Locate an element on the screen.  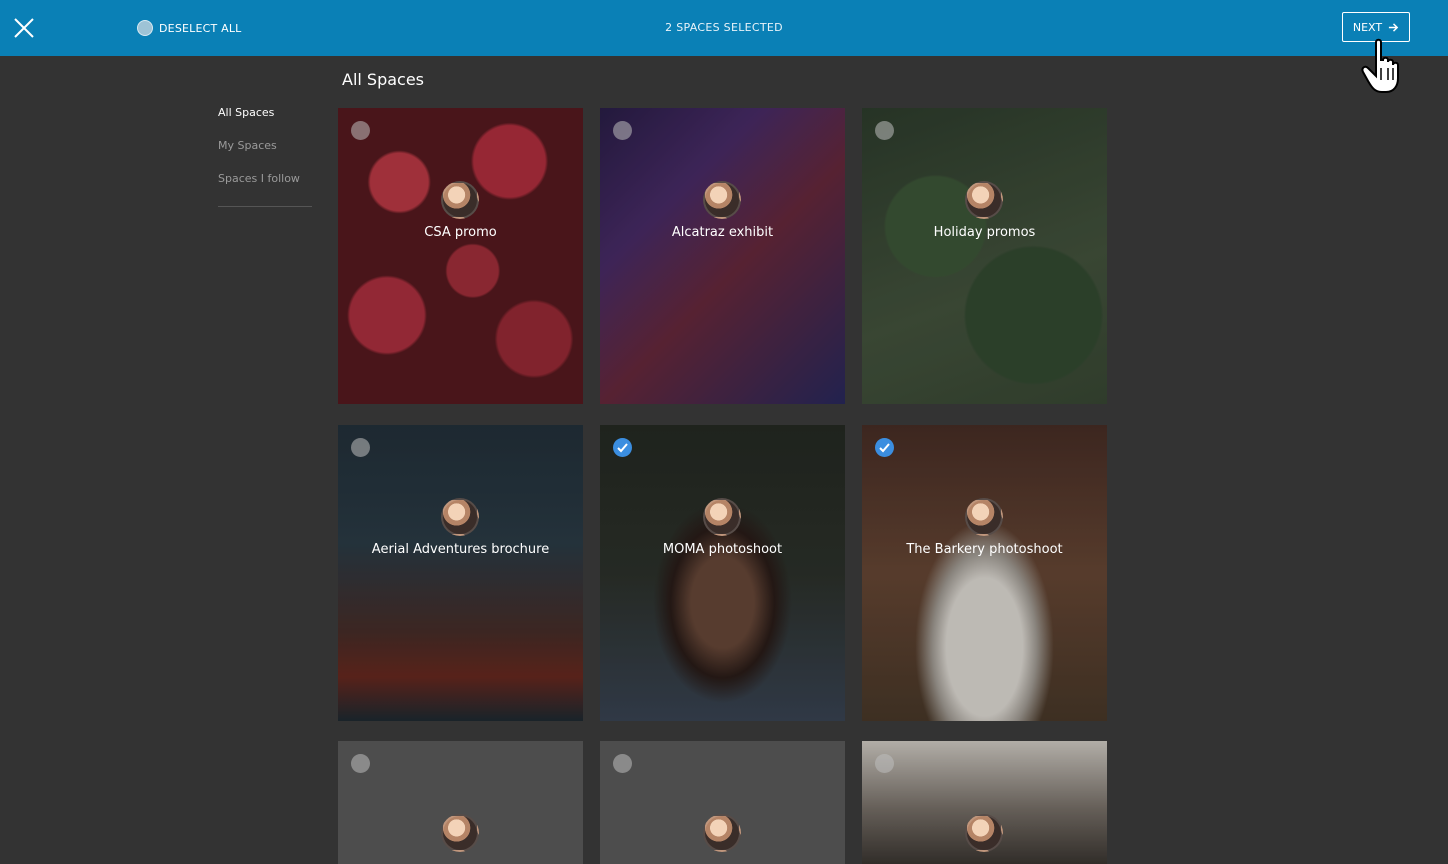
selected-count: 2 SPACES SELECTED is located at coordinates (724, 27).